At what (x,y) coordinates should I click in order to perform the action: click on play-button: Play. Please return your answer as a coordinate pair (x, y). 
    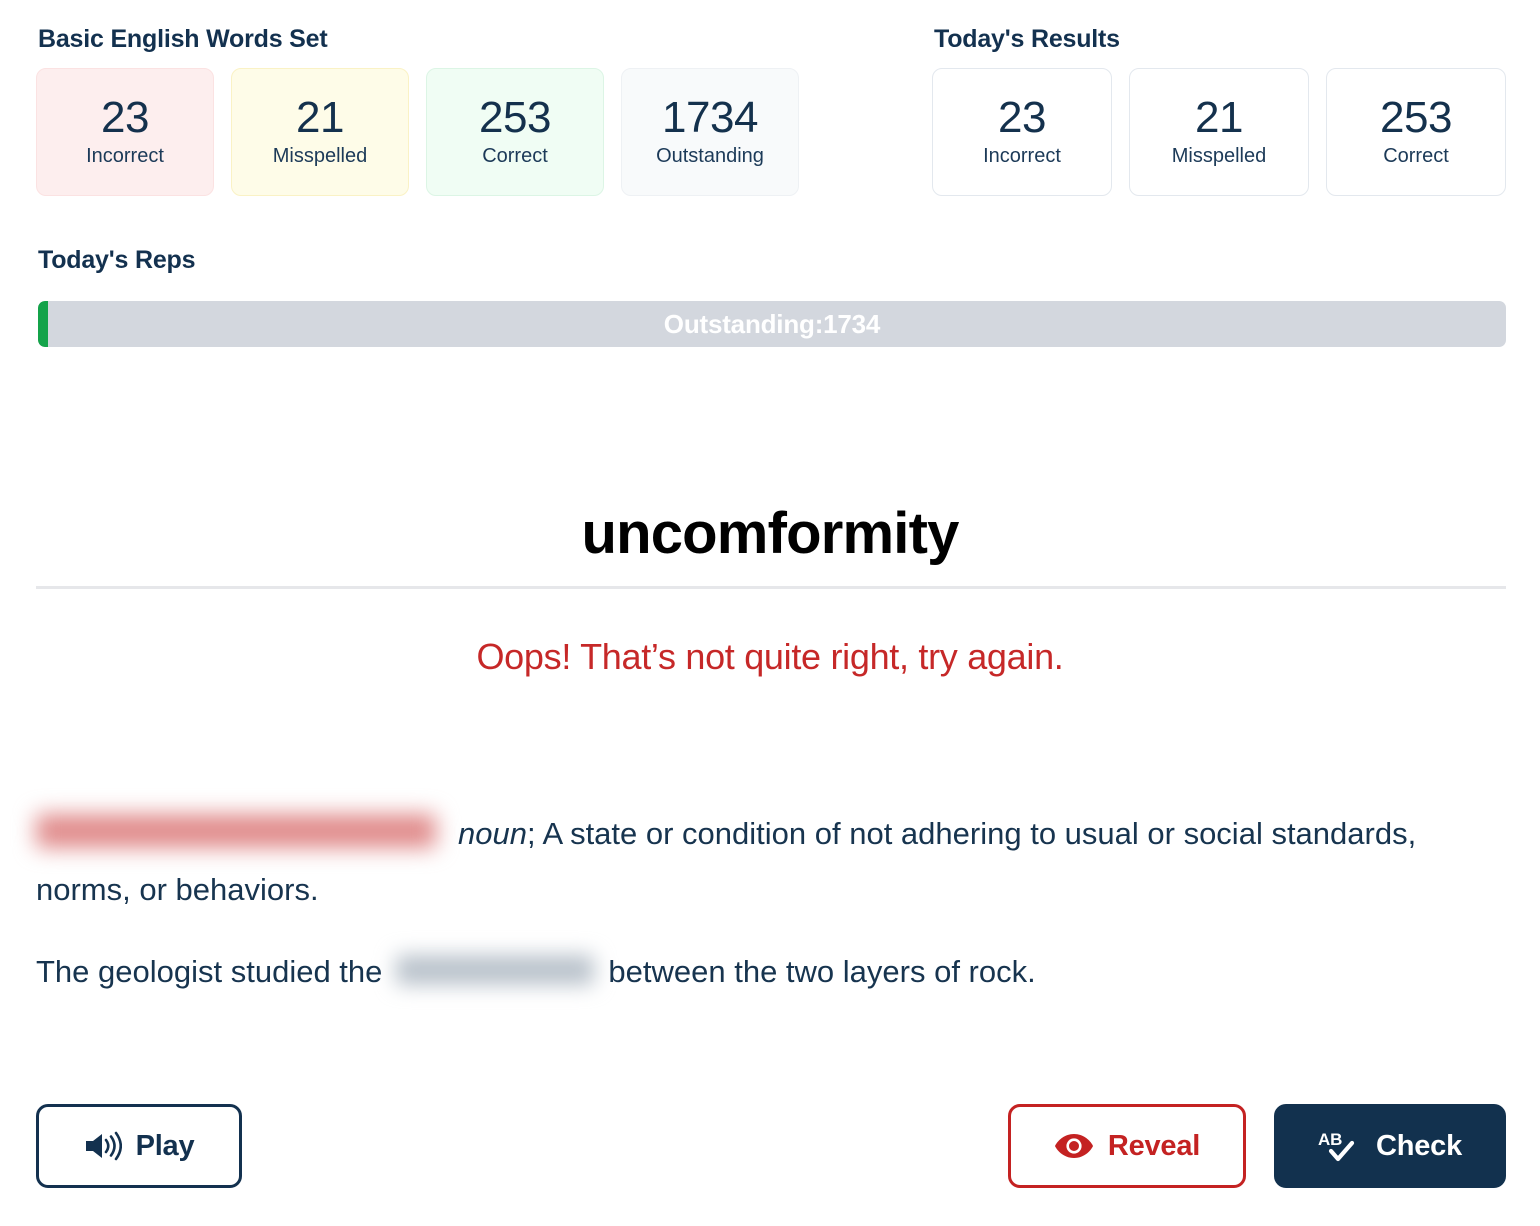
    Looking at the image, I should click on (139, 1146).